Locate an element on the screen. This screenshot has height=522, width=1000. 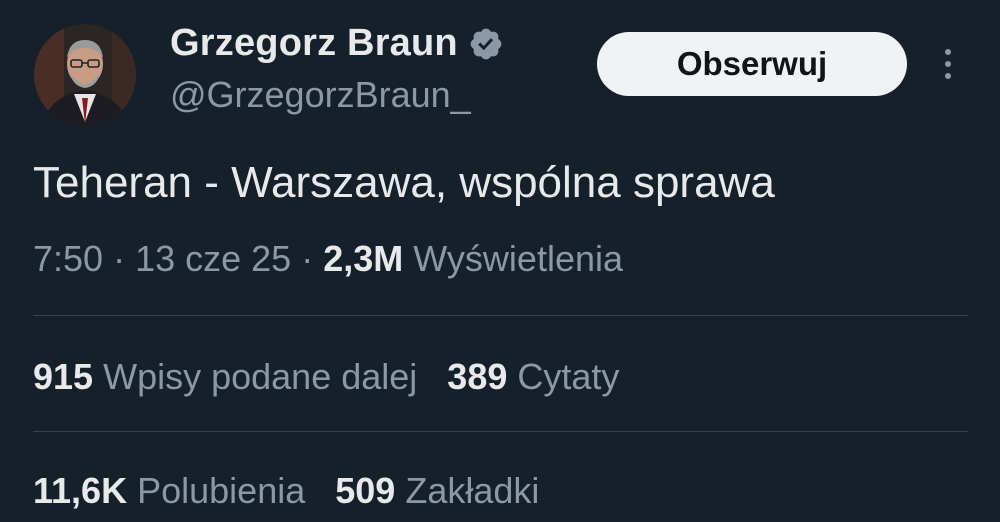
tweet-time: 7:50 is located at coordinates (68, 258).